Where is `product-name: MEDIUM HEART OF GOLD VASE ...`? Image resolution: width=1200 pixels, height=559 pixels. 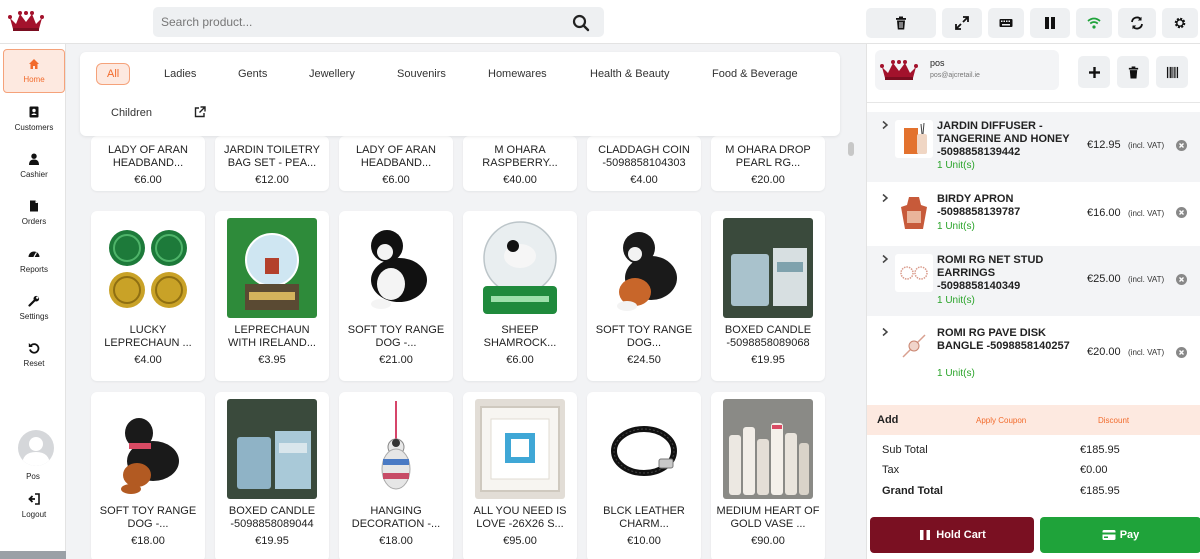 product-name: MEDIUM HEART OF GOLD VASE ... is located at coordinates (768, 517).